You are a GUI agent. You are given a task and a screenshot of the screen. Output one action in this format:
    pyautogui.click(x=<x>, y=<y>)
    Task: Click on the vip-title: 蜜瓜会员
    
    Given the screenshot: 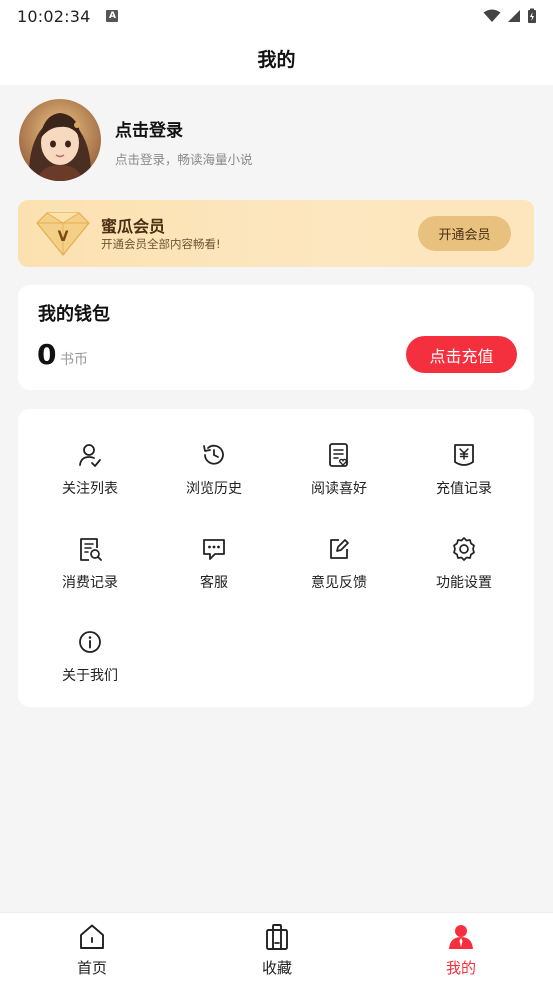 What is the action you would take?
    pyautogui.click(x=133, y=226)
    